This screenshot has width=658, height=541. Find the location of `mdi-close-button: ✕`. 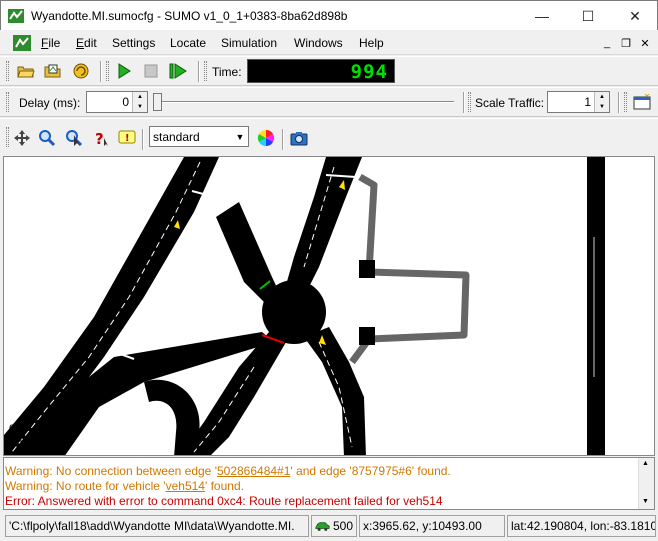

mdi-close-button: ✕ is located at coordinates (645, 43).